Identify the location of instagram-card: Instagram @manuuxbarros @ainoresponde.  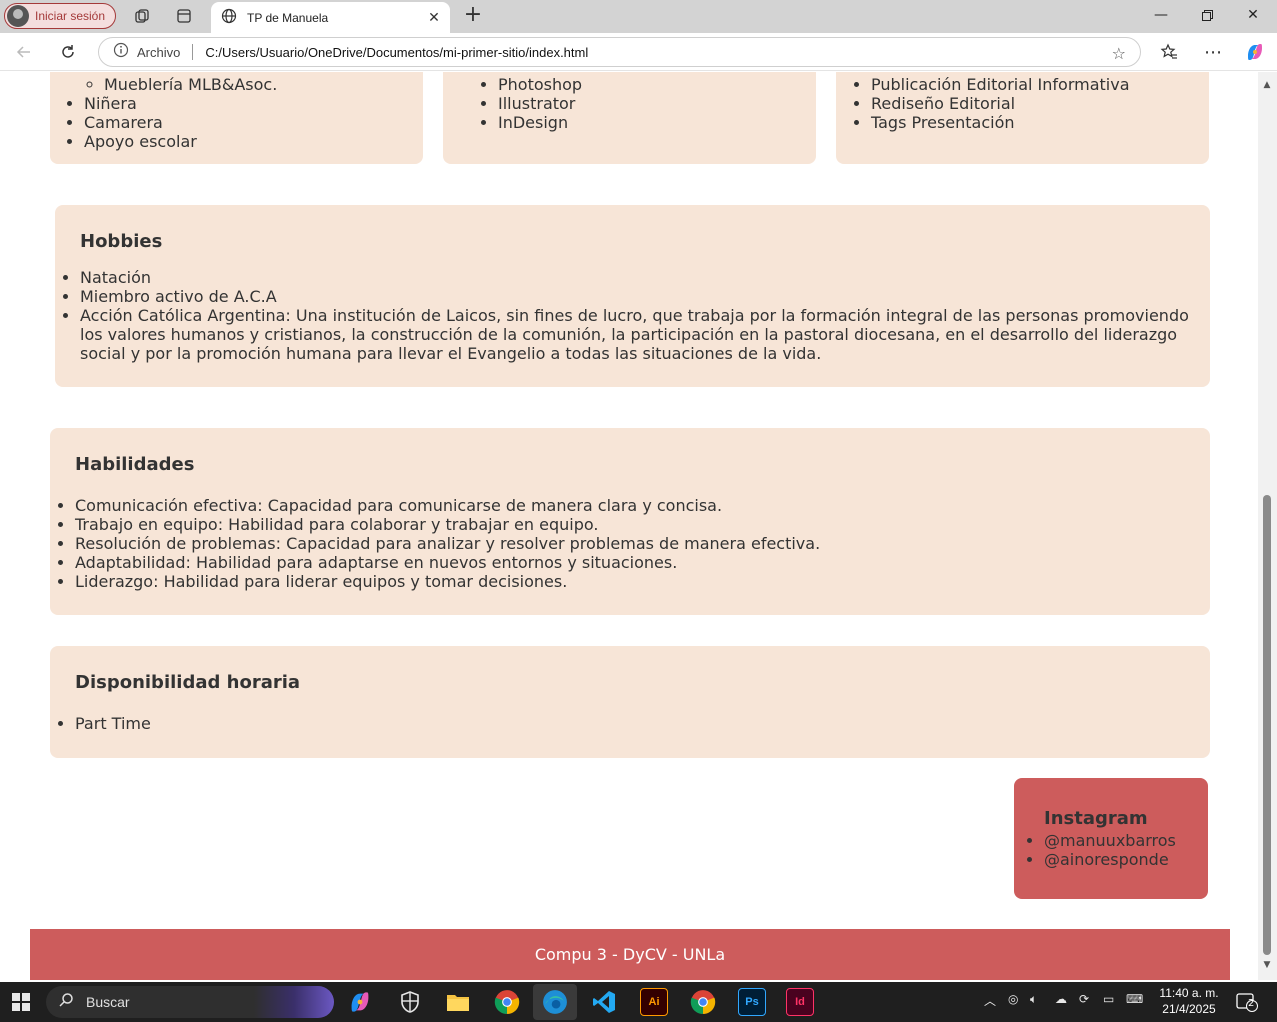
(1111, 838).